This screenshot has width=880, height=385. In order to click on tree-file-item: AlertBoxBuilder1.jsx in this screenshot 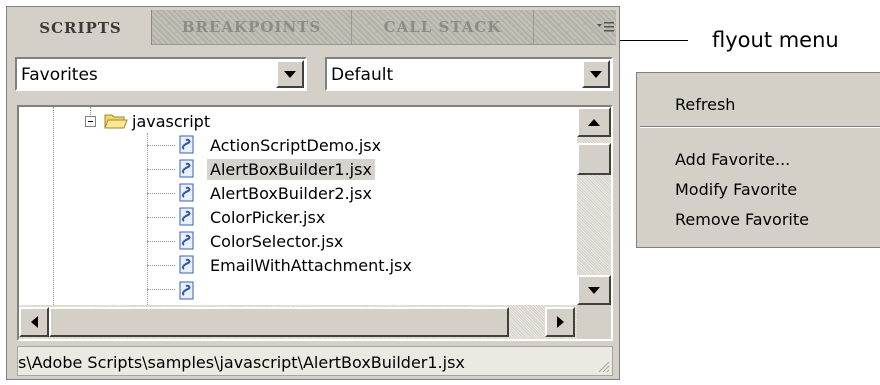, I will do `click(276, 169)`.